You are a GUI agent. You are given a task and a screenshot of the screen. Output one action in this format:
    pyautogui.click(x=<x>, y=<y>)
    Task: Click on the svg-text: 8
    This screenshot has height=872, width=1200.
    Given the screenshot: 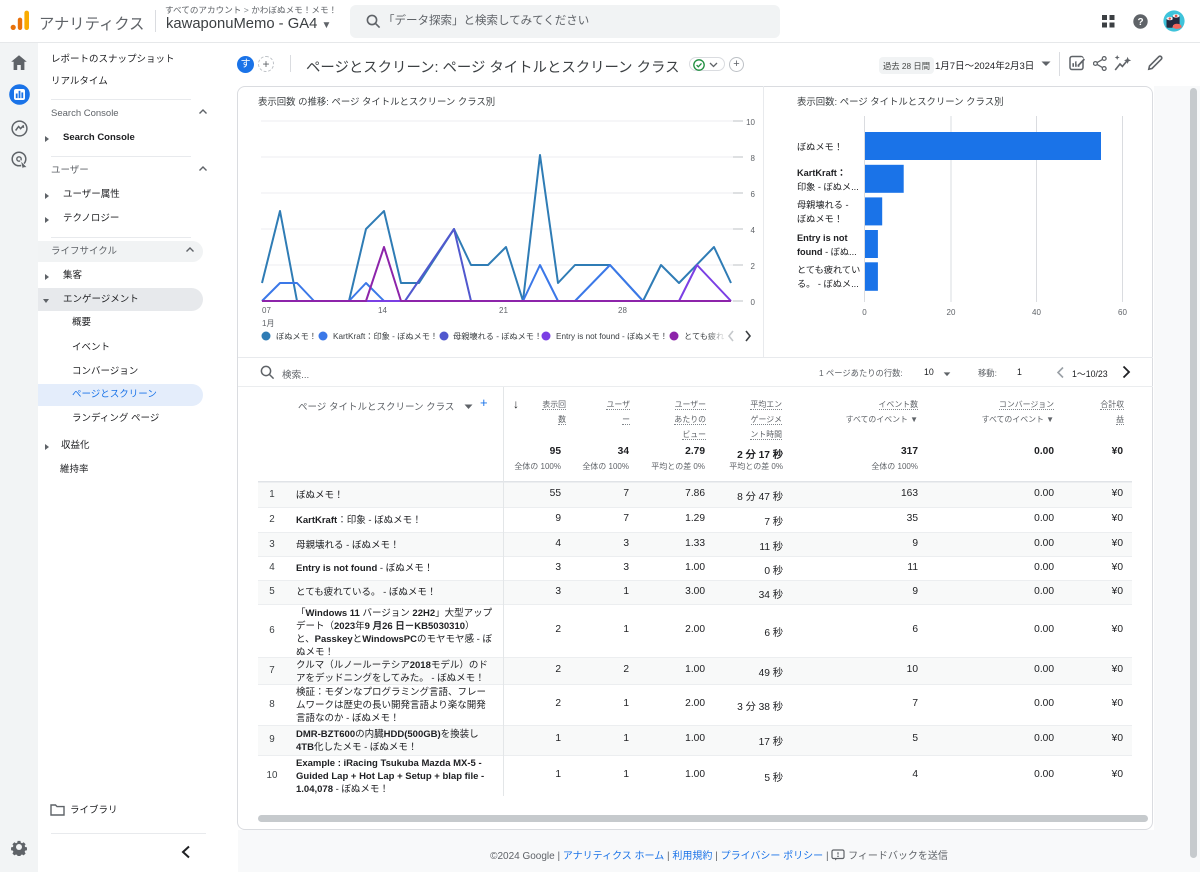 What is the action you would take?
    pyautogui.click(x=753, y=158)
    